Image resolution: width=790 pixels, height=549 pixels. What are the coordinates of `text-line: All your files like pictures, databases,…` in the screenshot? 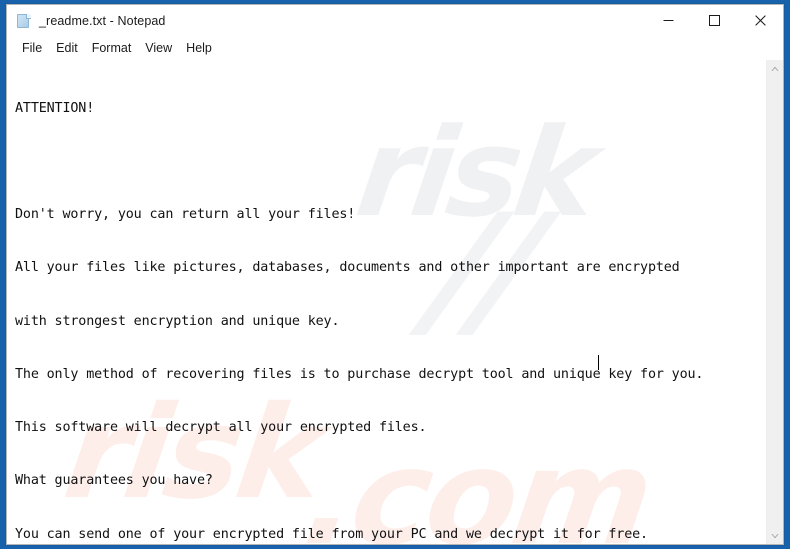 It's located at (347, 268).